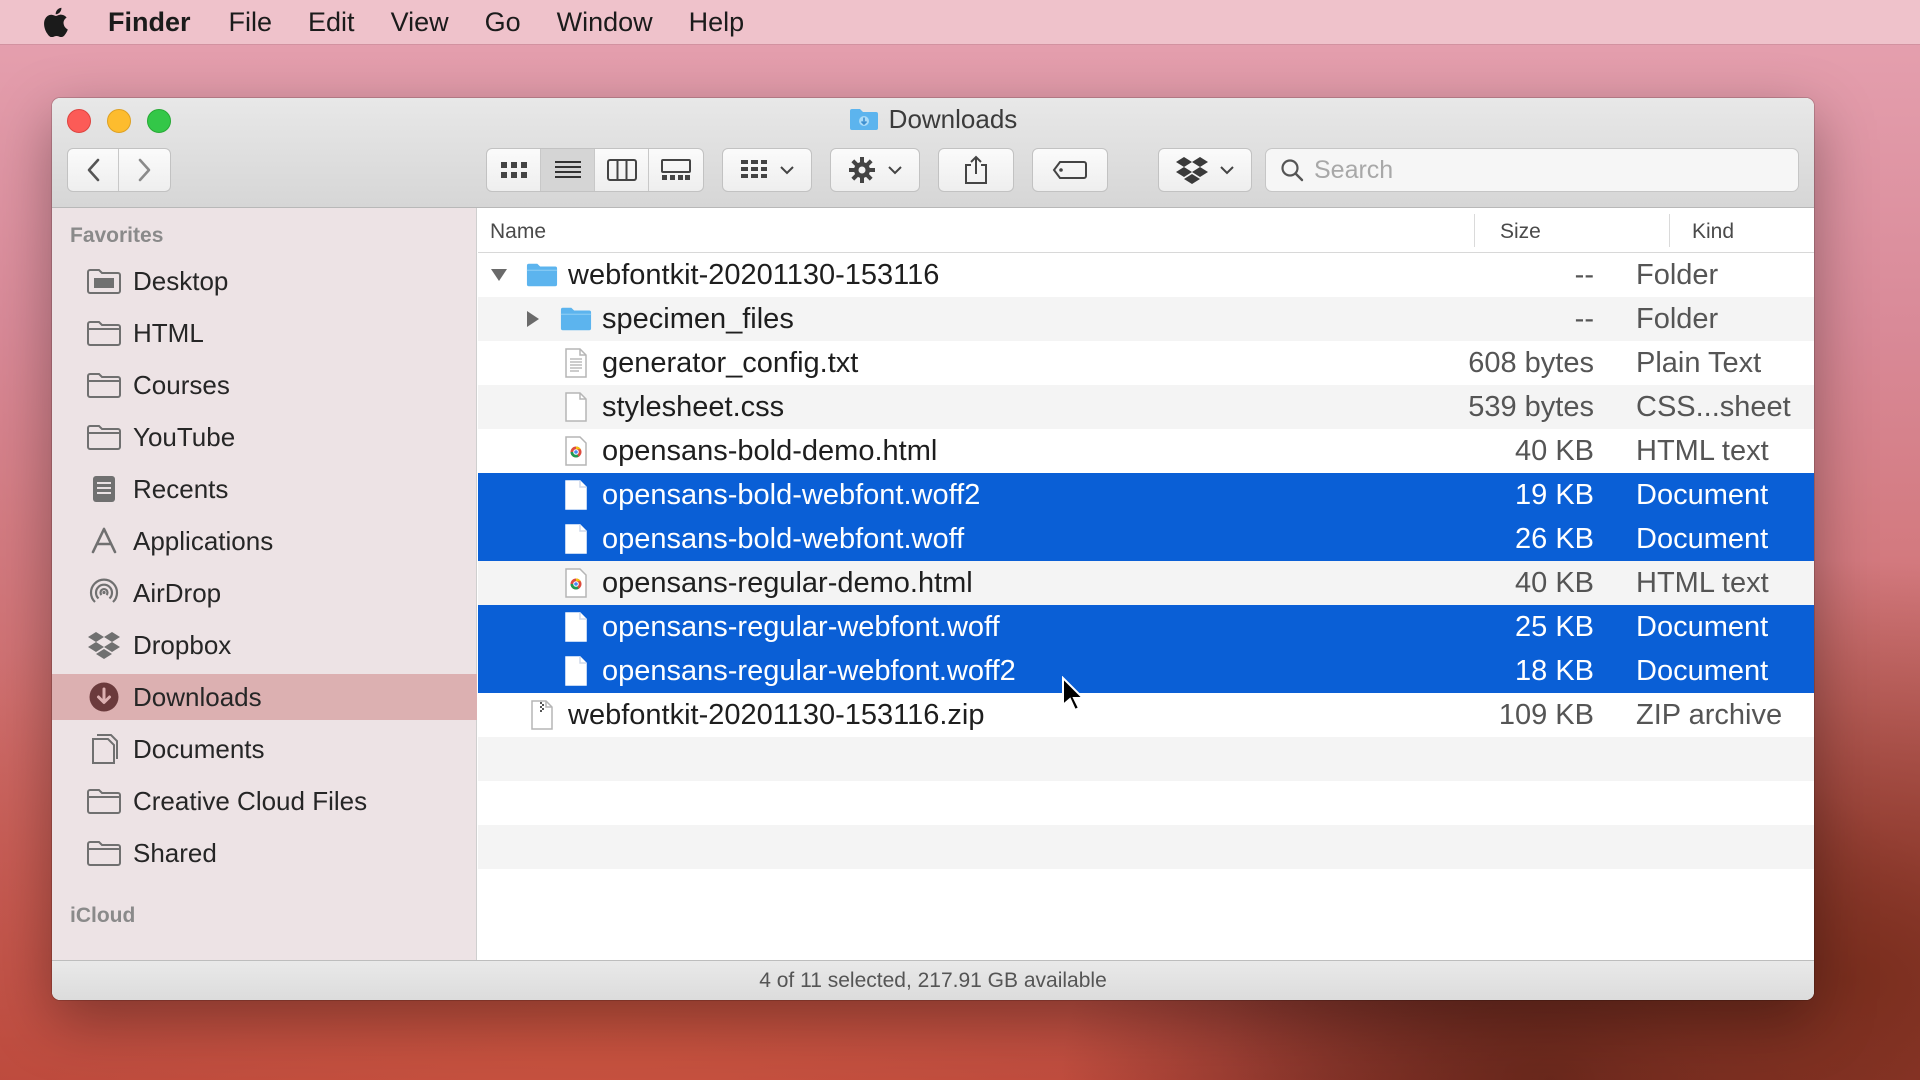  I want to click on menu-bar: Finder File Edit View Go Window Help, so click(960, 22).